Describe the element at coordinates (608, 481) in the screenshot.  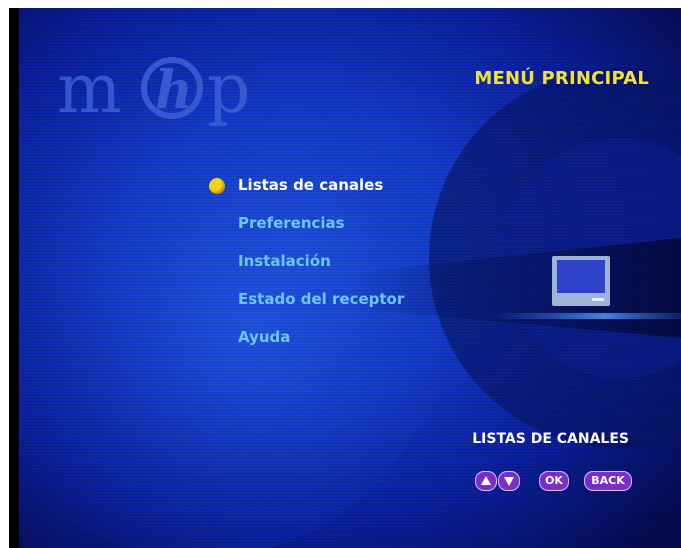
I see `back-button: BACK` at that location.